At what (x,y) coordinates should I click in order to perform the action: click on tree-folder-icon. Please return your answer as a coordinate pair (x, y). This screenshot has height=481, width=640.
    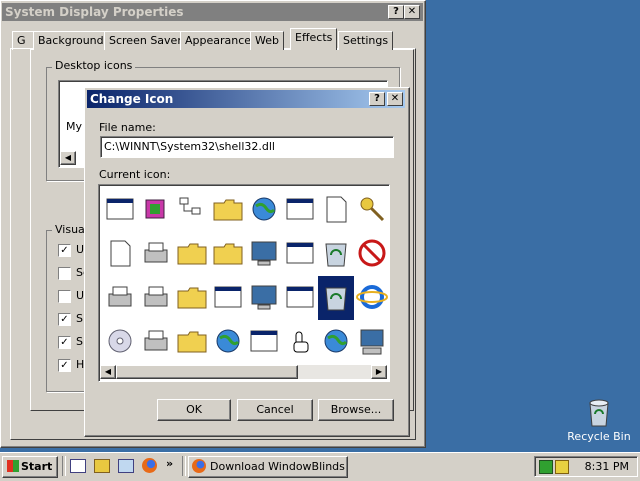
    Looking at the image, I should click on (192, 342).